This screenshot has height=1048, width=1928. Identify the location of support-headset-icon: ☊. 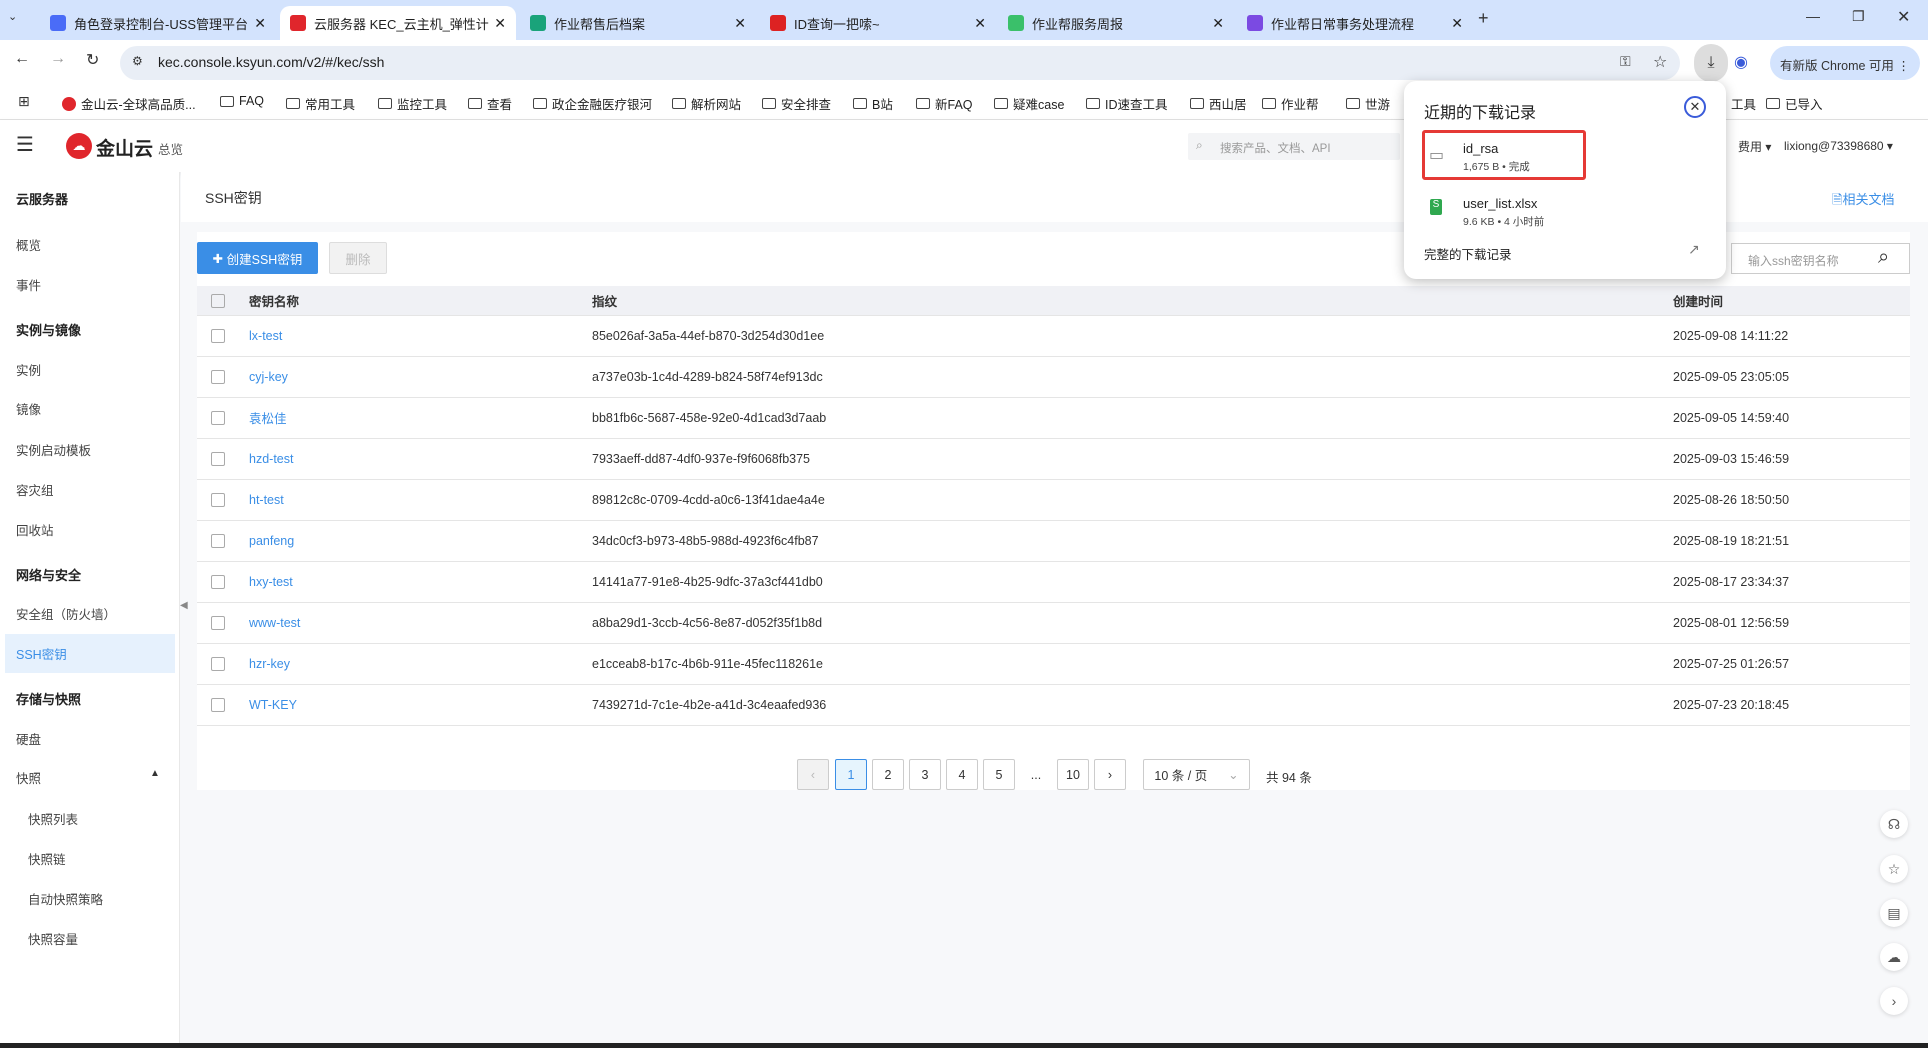
(1894, 824).